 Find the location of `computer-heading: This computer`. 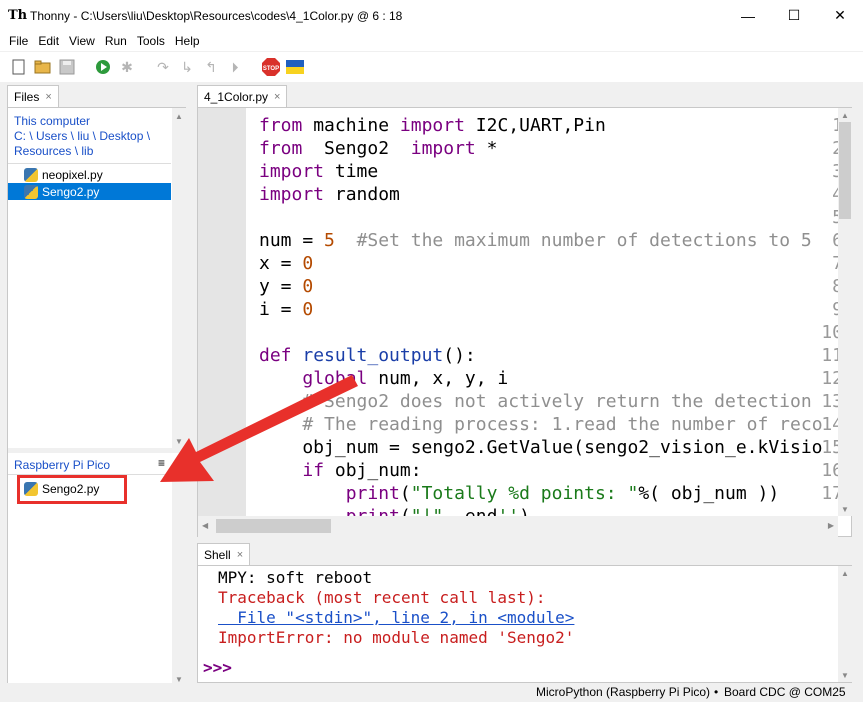

computer-heading: This computer is located at coordinates (52, 121).